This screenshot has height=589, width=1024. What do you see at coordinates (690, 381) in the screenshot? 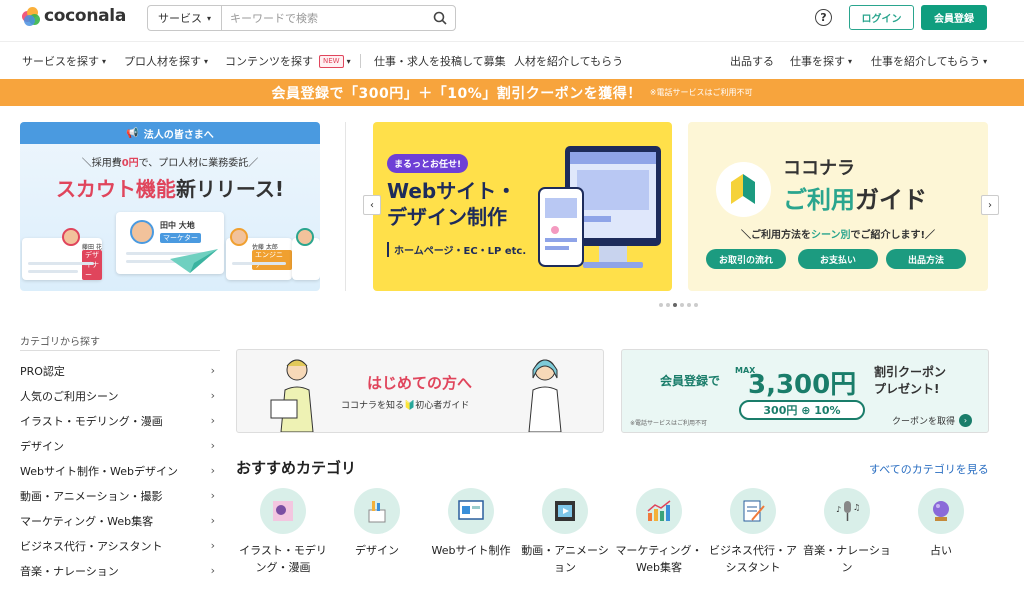
I see `coupon-main-text: 会員登録で` at bounding box center [690, 381].